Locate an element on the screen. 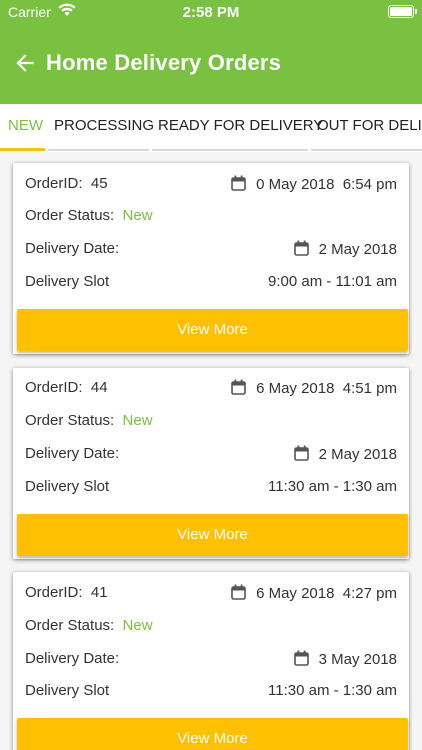 The width and height of the screenshot is (422, 750). app-header: Carrier 2:58 PM Home Delivery Orders is located at coordinates (211, 52).